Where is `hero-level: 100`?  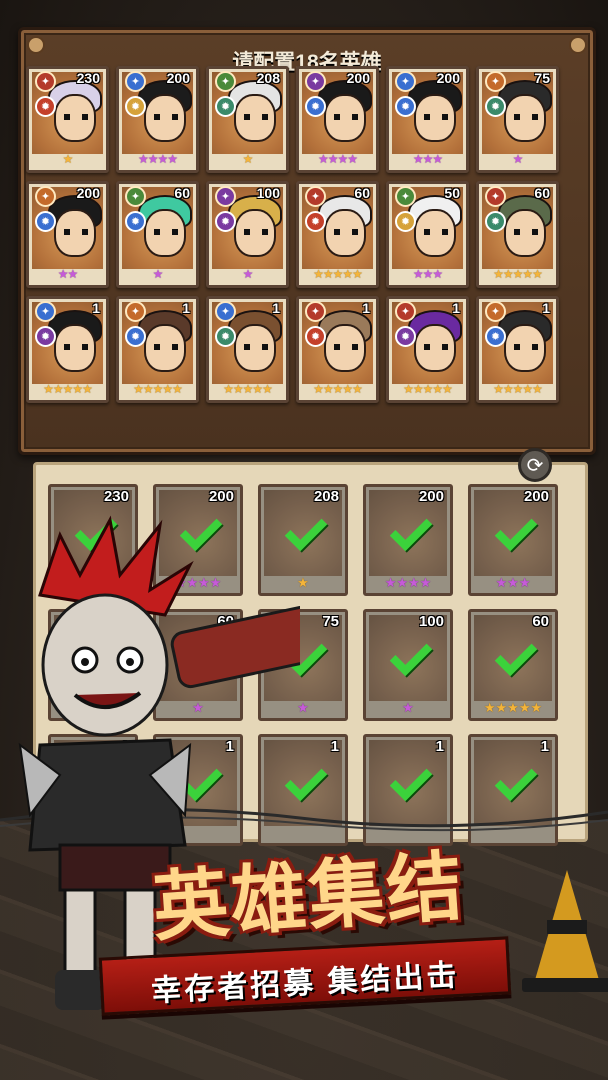 hero-level: 100 is located at coordinates (431, 621).